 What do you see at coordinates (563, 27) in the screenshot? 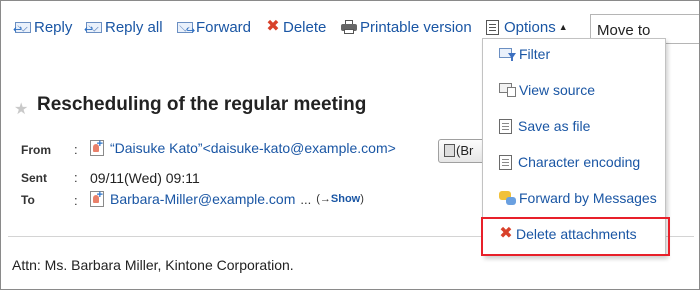
I see `caret-up-icon: ▲` at bounding box center [563, 27].